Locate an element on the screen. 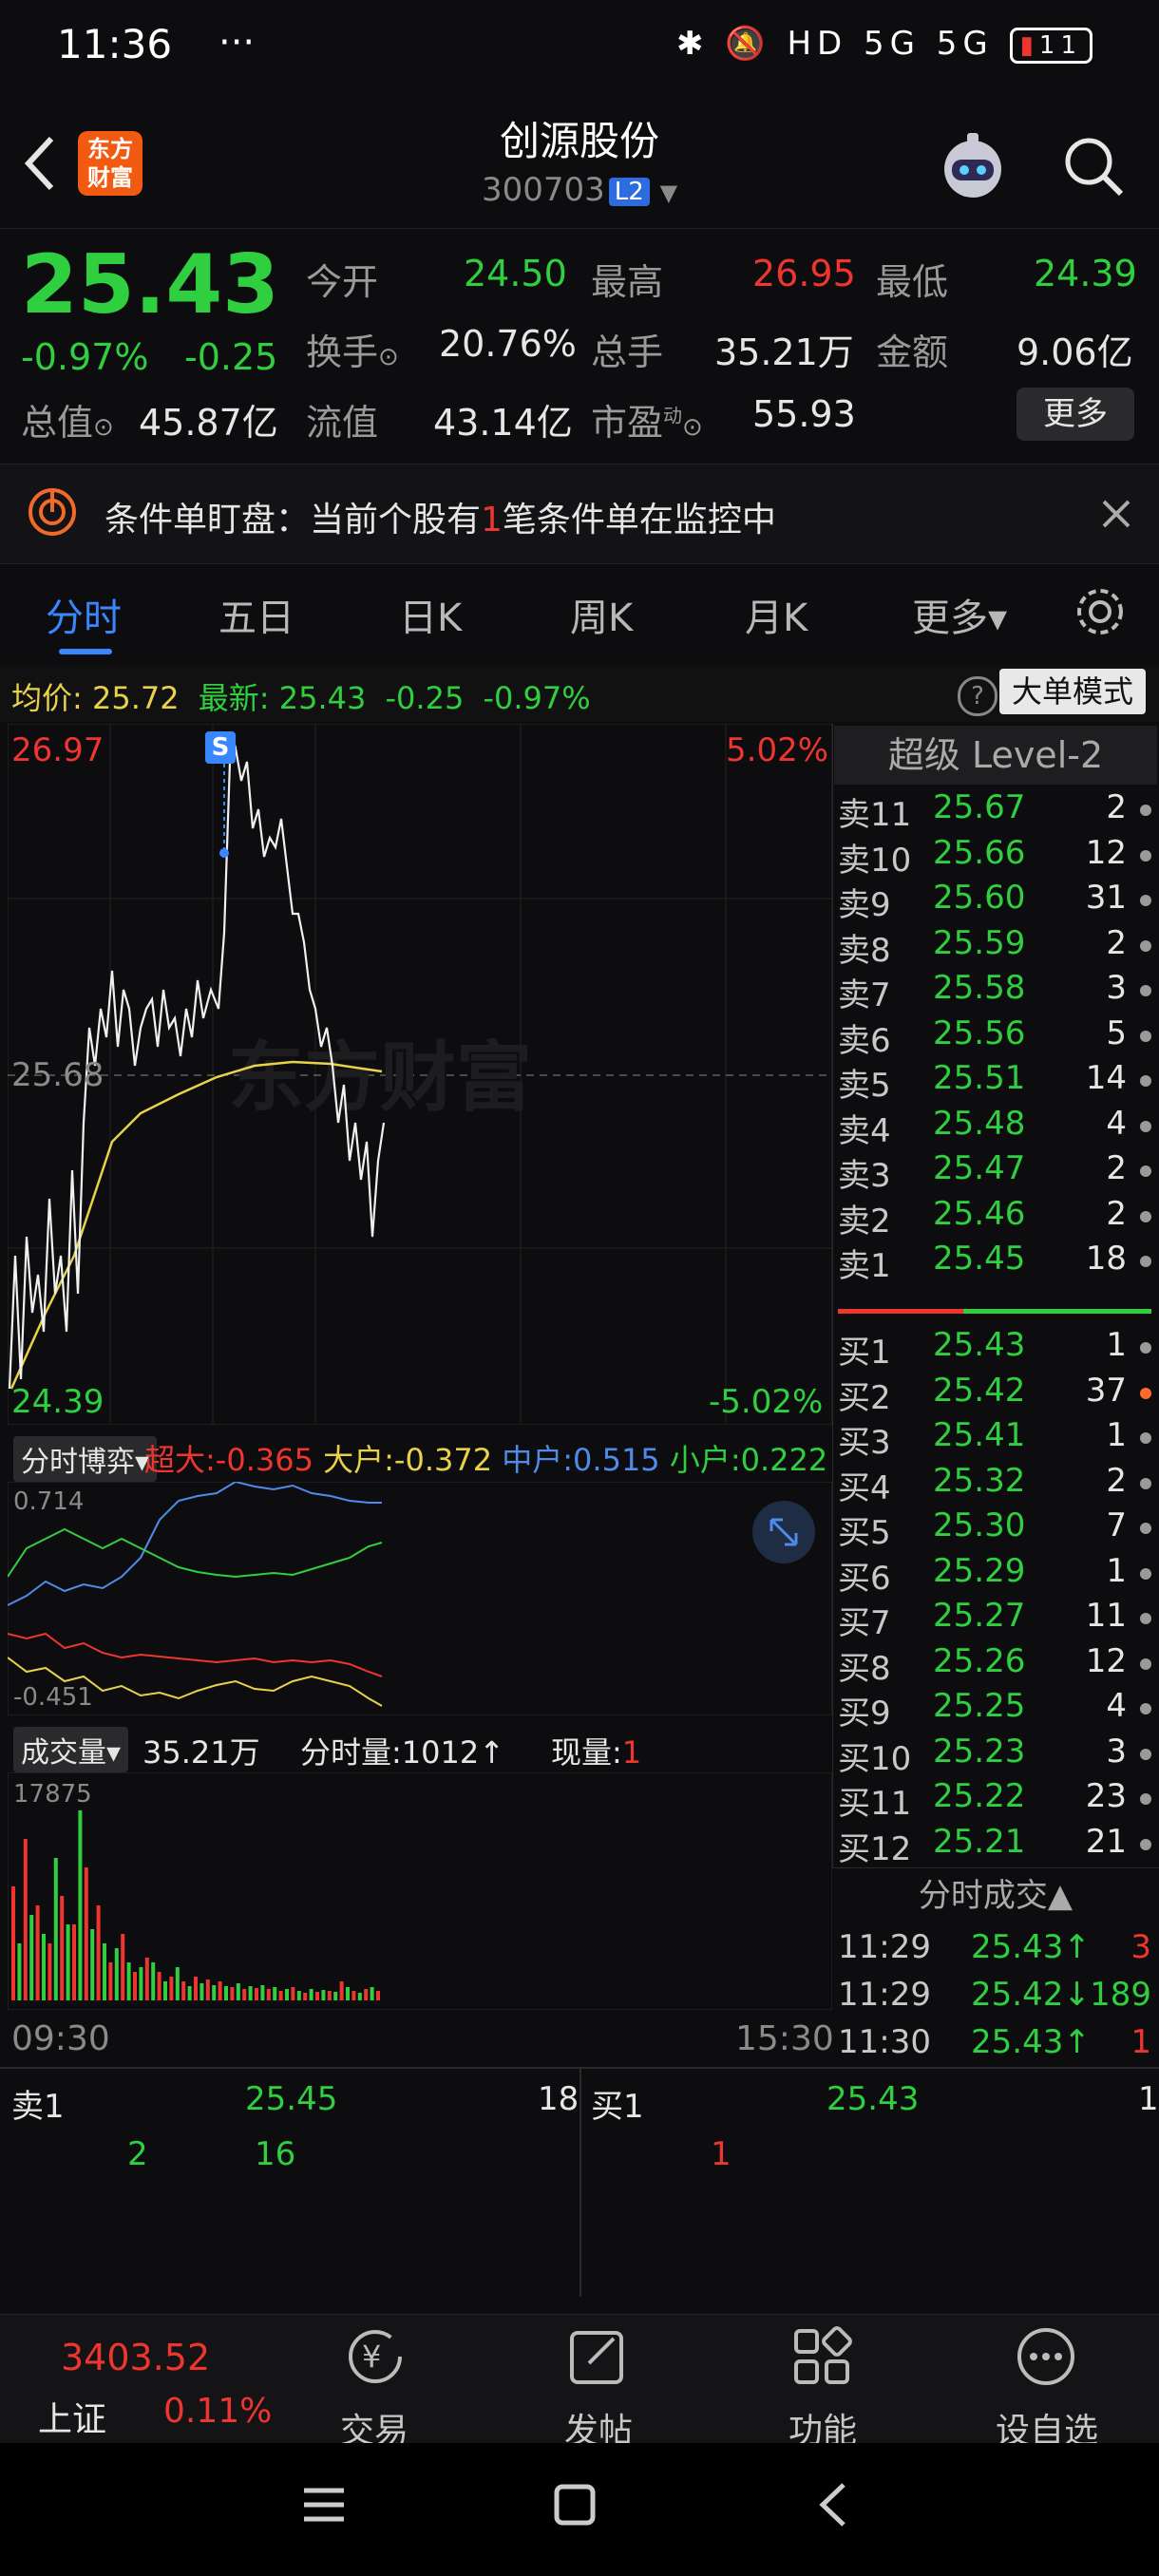 Image resolution: width=1159 pixels, height=2576 pixels. expand-icon is located at coordinates (783, 1532).